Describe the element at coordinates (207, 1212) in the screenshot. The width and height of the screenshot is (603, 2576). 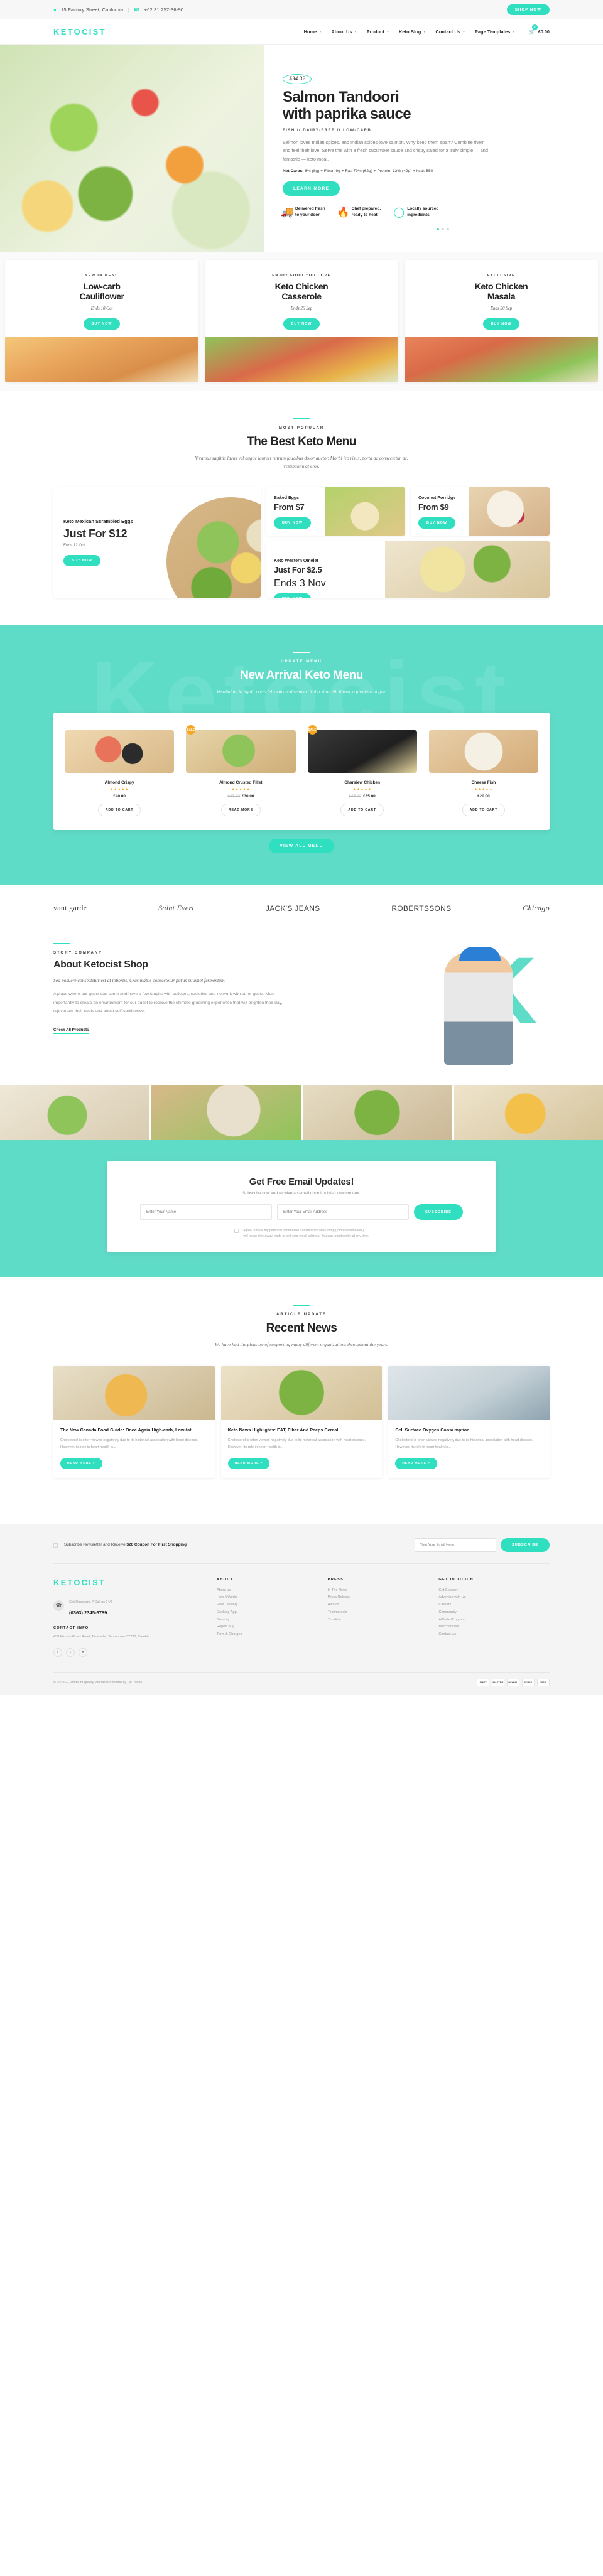
I see `newsletter-name-input` at that location.